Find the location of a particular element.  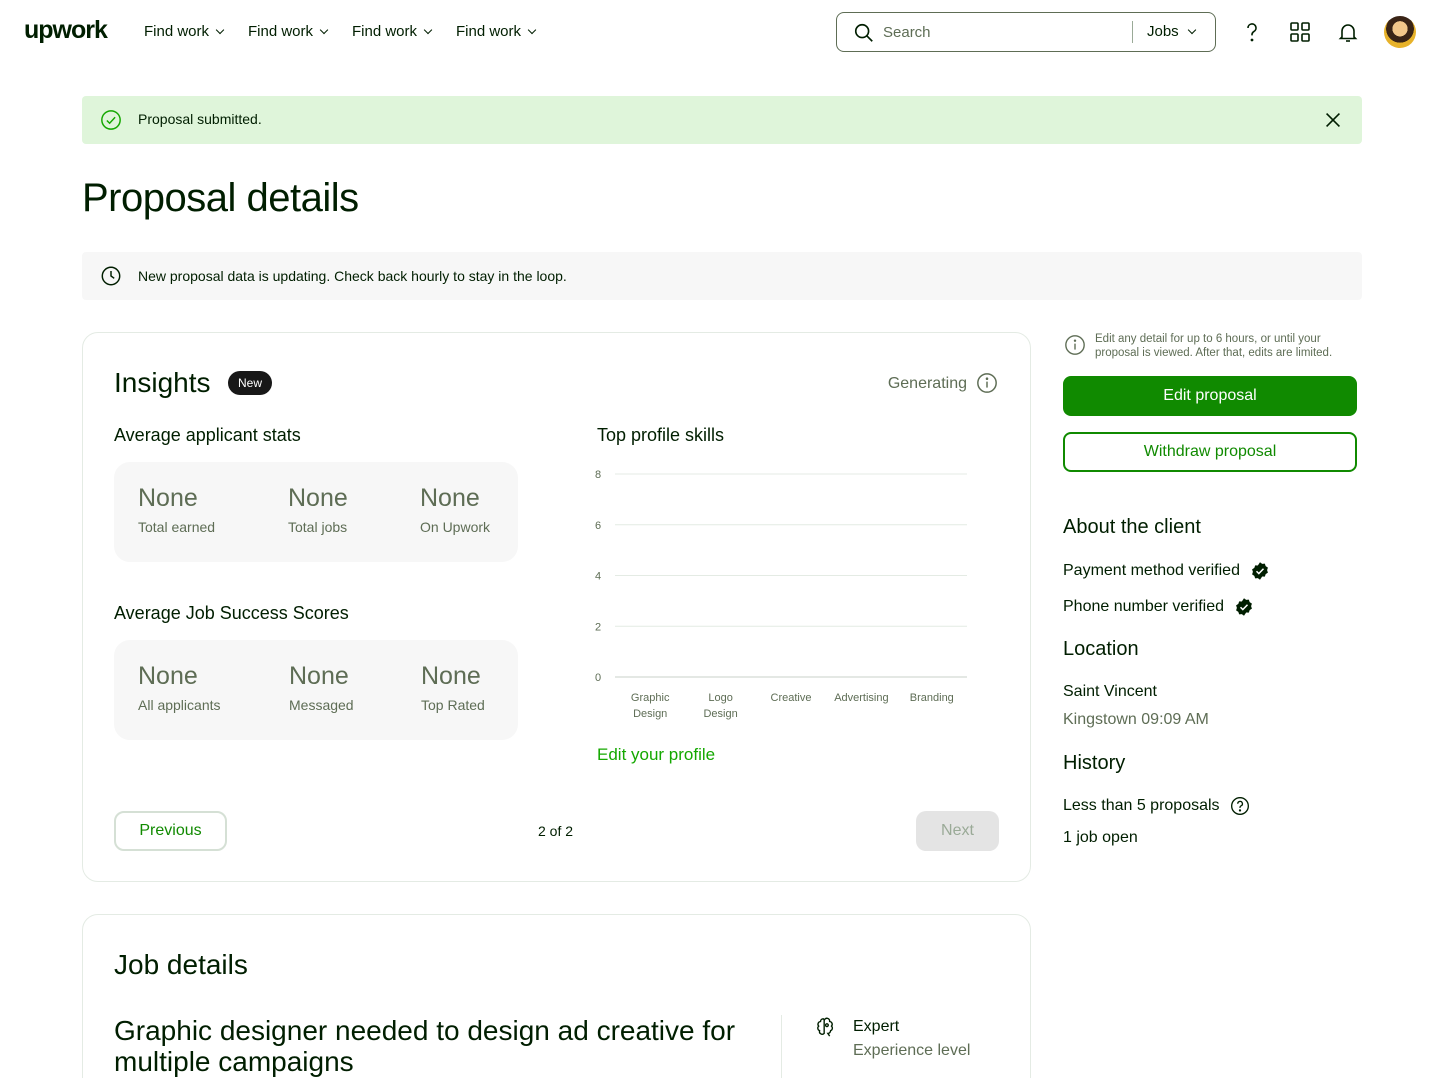

stat-total-jobs: None Total jobs is located at coordinates (318, 509).